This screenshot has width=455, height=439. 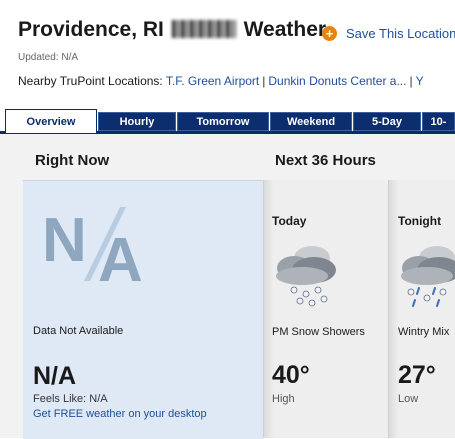 What do you see at coordinates (438, 121) in the screenshot?
I see `tab-10-day: 10-` at bounding box center [438, 121].